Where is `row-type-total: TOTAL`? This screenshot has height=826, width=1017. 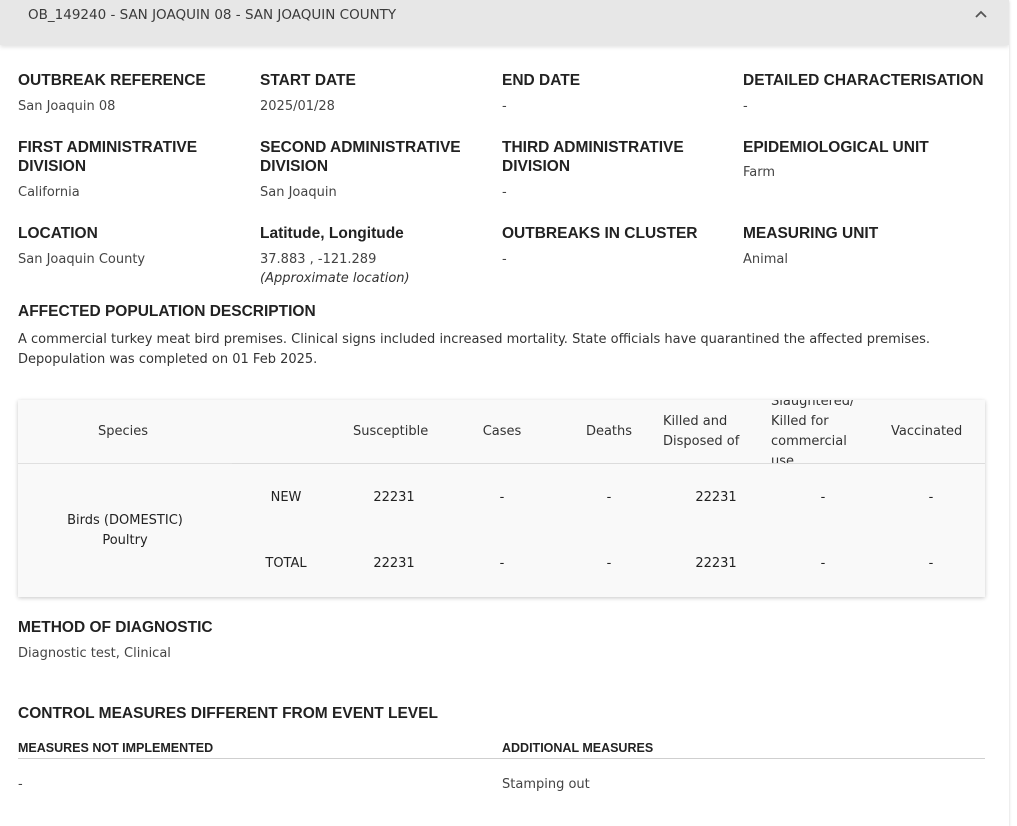
row-type-total: TOTAL is located at coordinates (286, 563).